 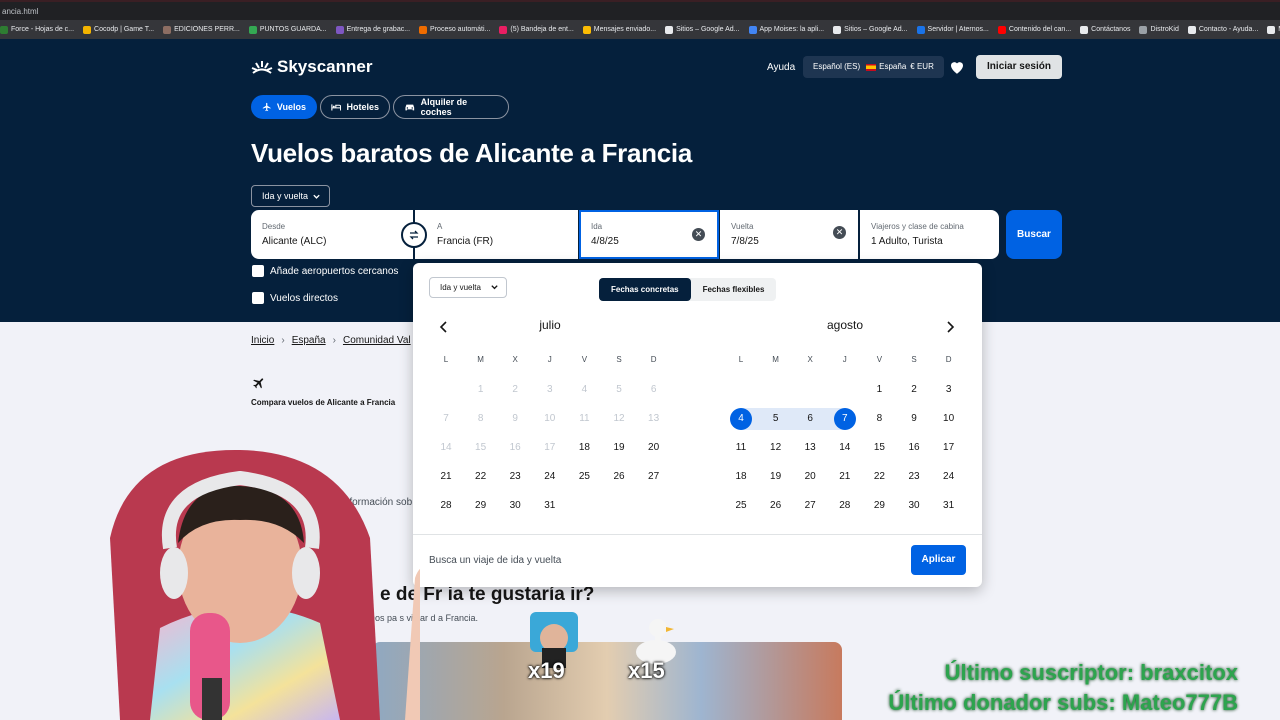 I want to click on day-number: 9, so click(x=515, y=418).